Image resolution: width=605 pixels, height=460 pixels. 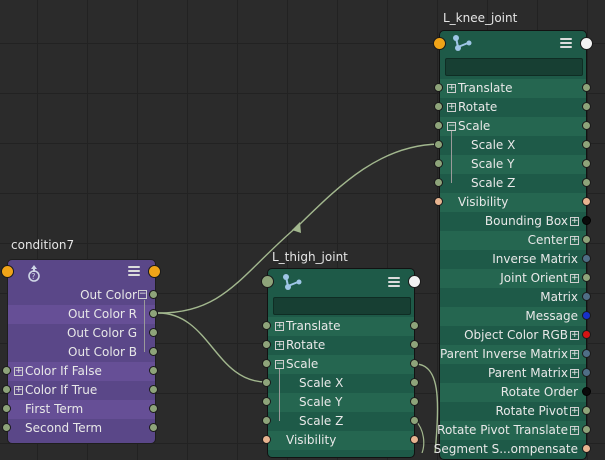 I want to click on thigh-port-translate-out, so click(x=414, y=325).